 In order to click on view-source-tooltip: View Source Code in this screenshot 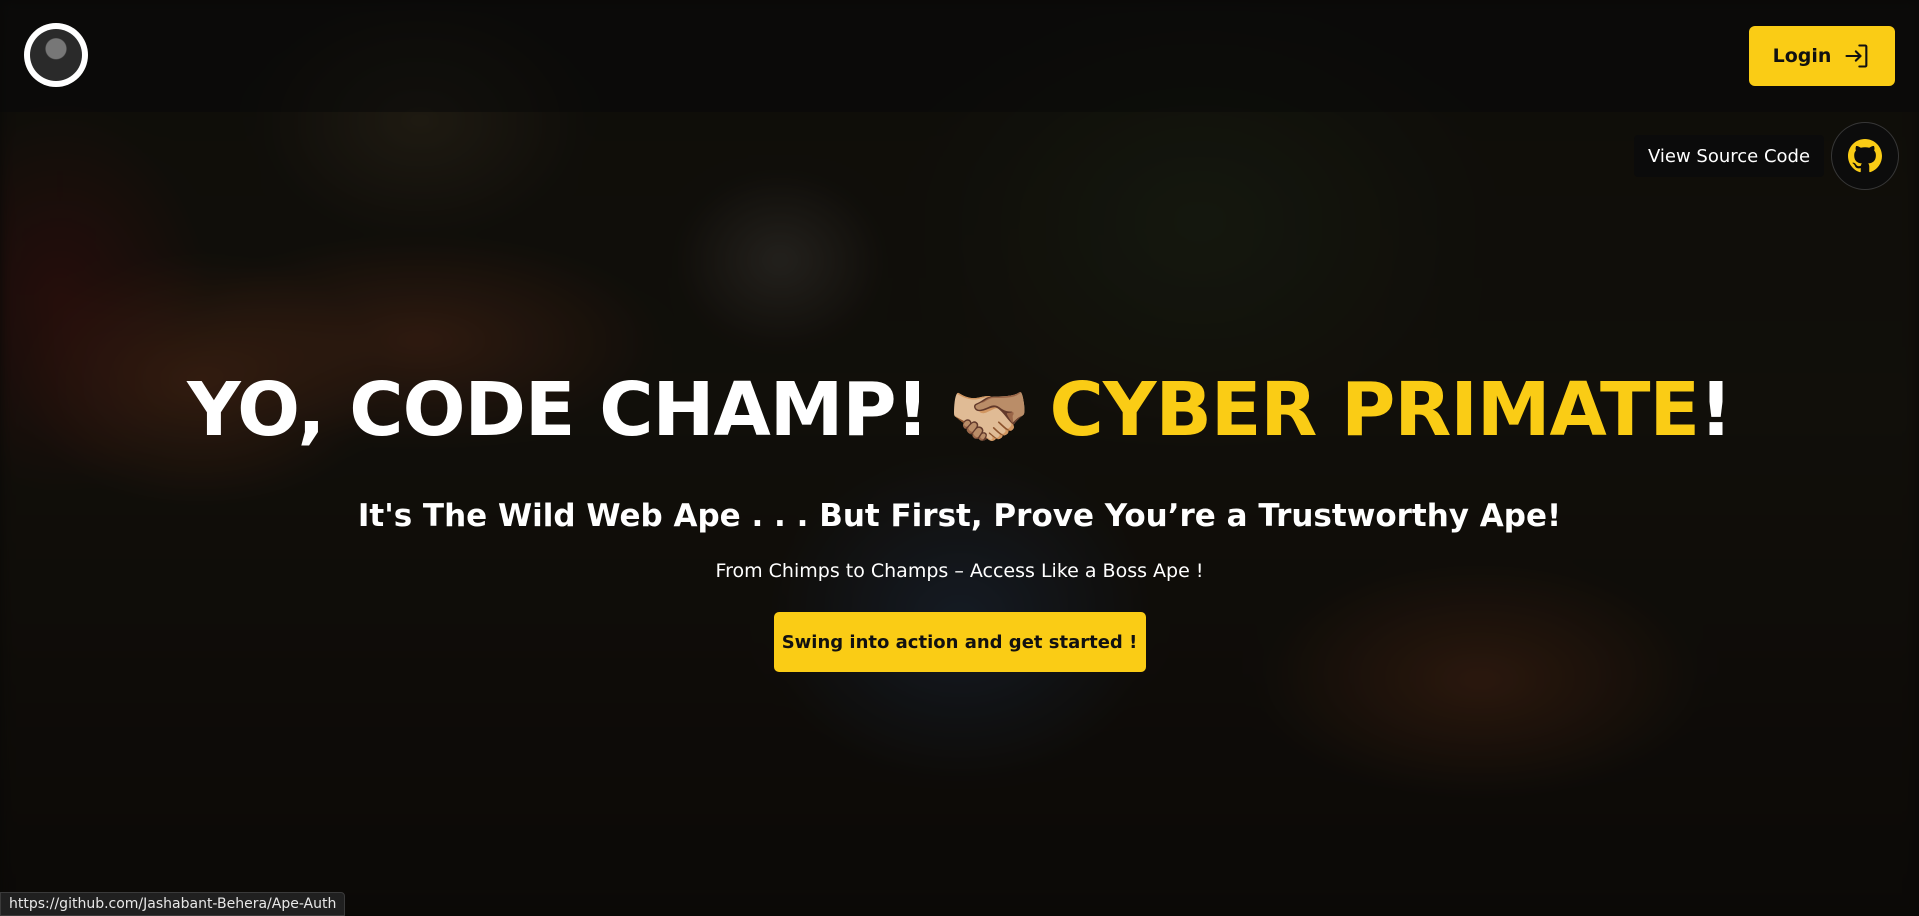, I will do `click(1729, 156)`.